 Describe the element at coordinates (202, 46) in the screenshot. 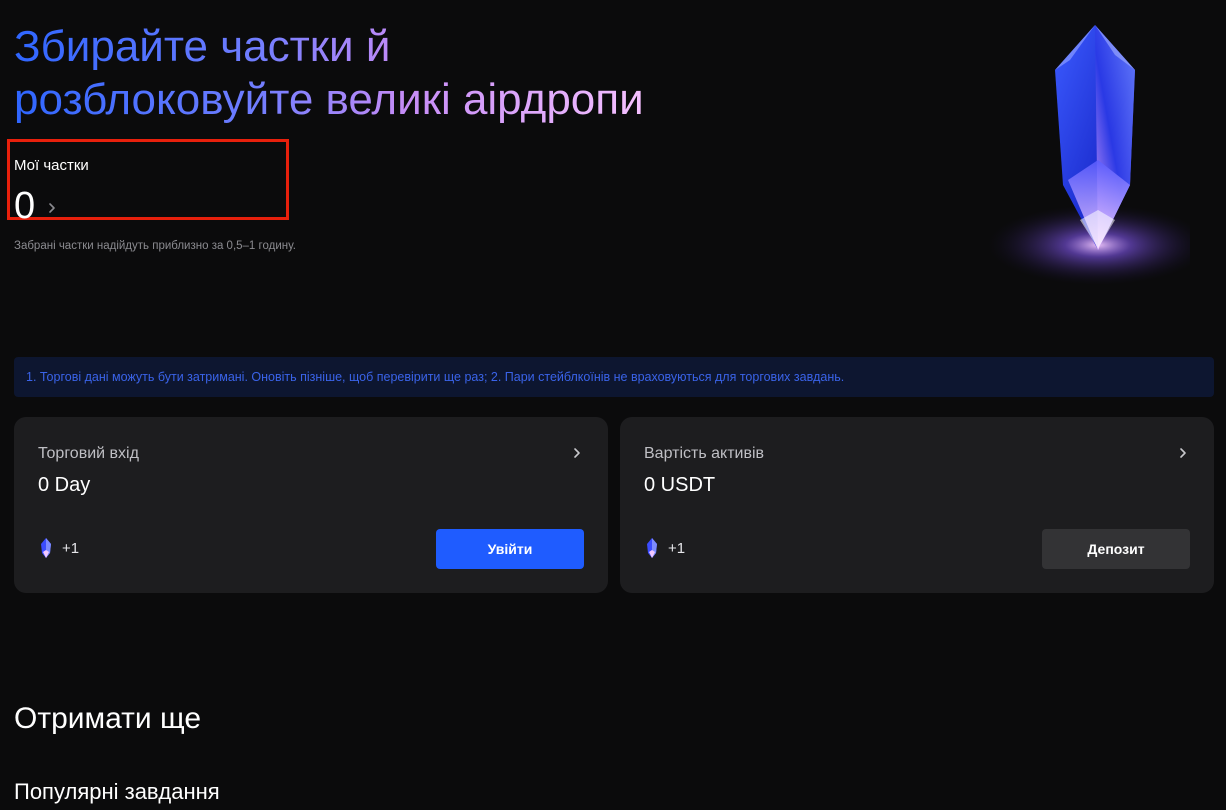

I see `hero-title-line-1: Збирайте частки й` at that location.